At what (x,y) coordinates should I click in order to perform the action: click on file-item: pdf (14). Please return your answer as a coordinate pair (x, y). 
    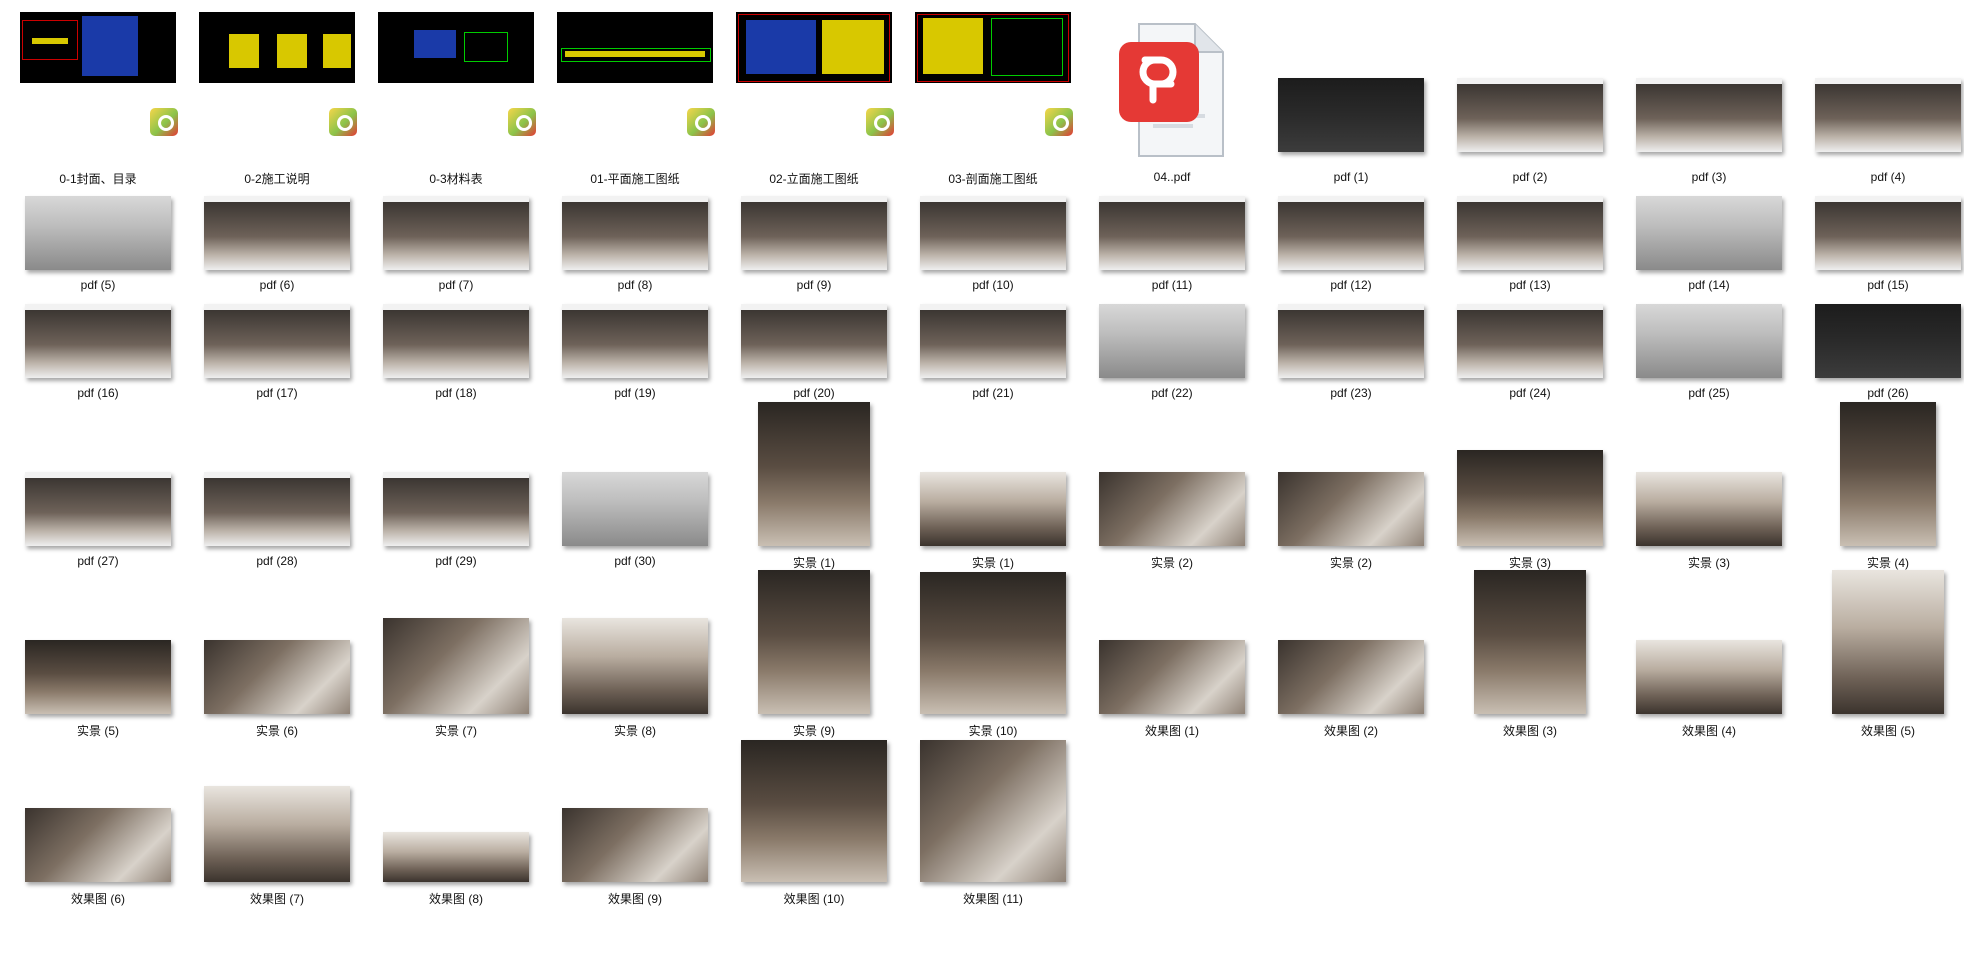
    Looking at the image, I should click on (1709, 478).